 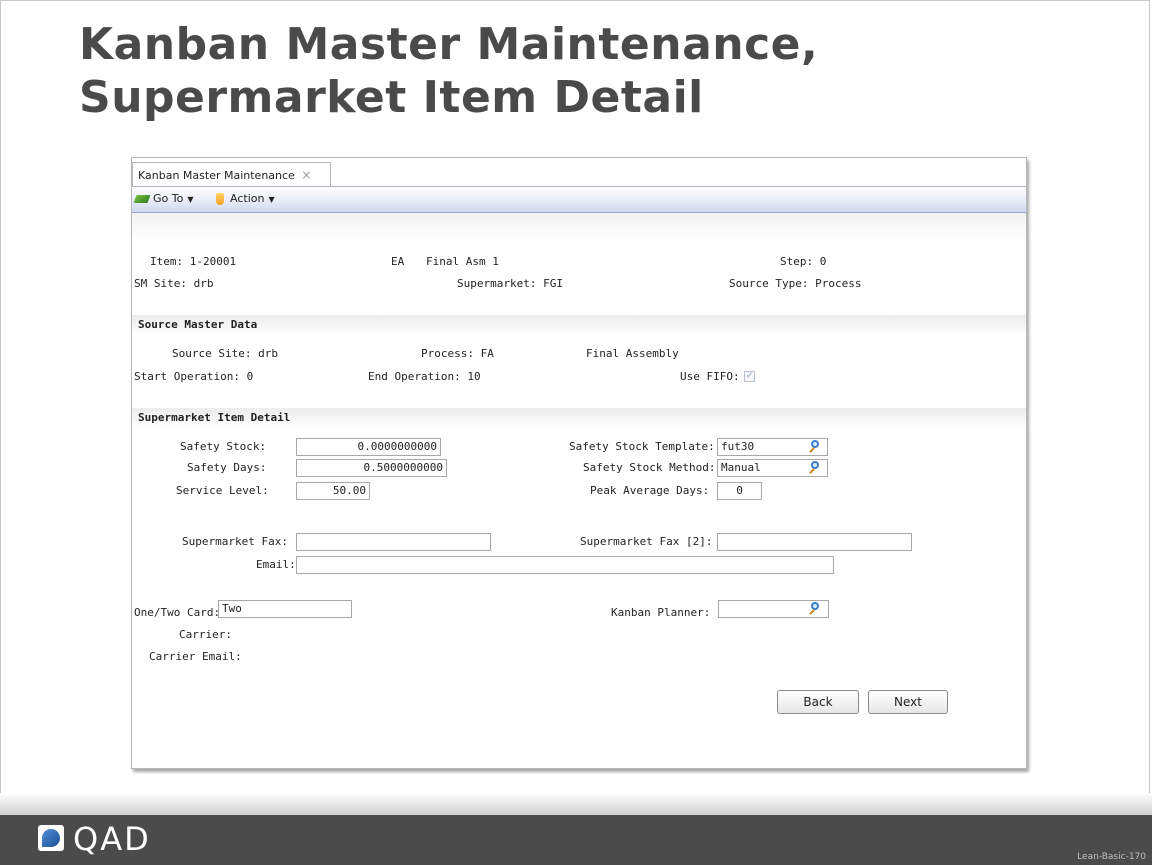 What do you see at coordinates (333, 491) in the screenshot?
I see `service-level-input: 50.00` at bounding box center [333, 491].